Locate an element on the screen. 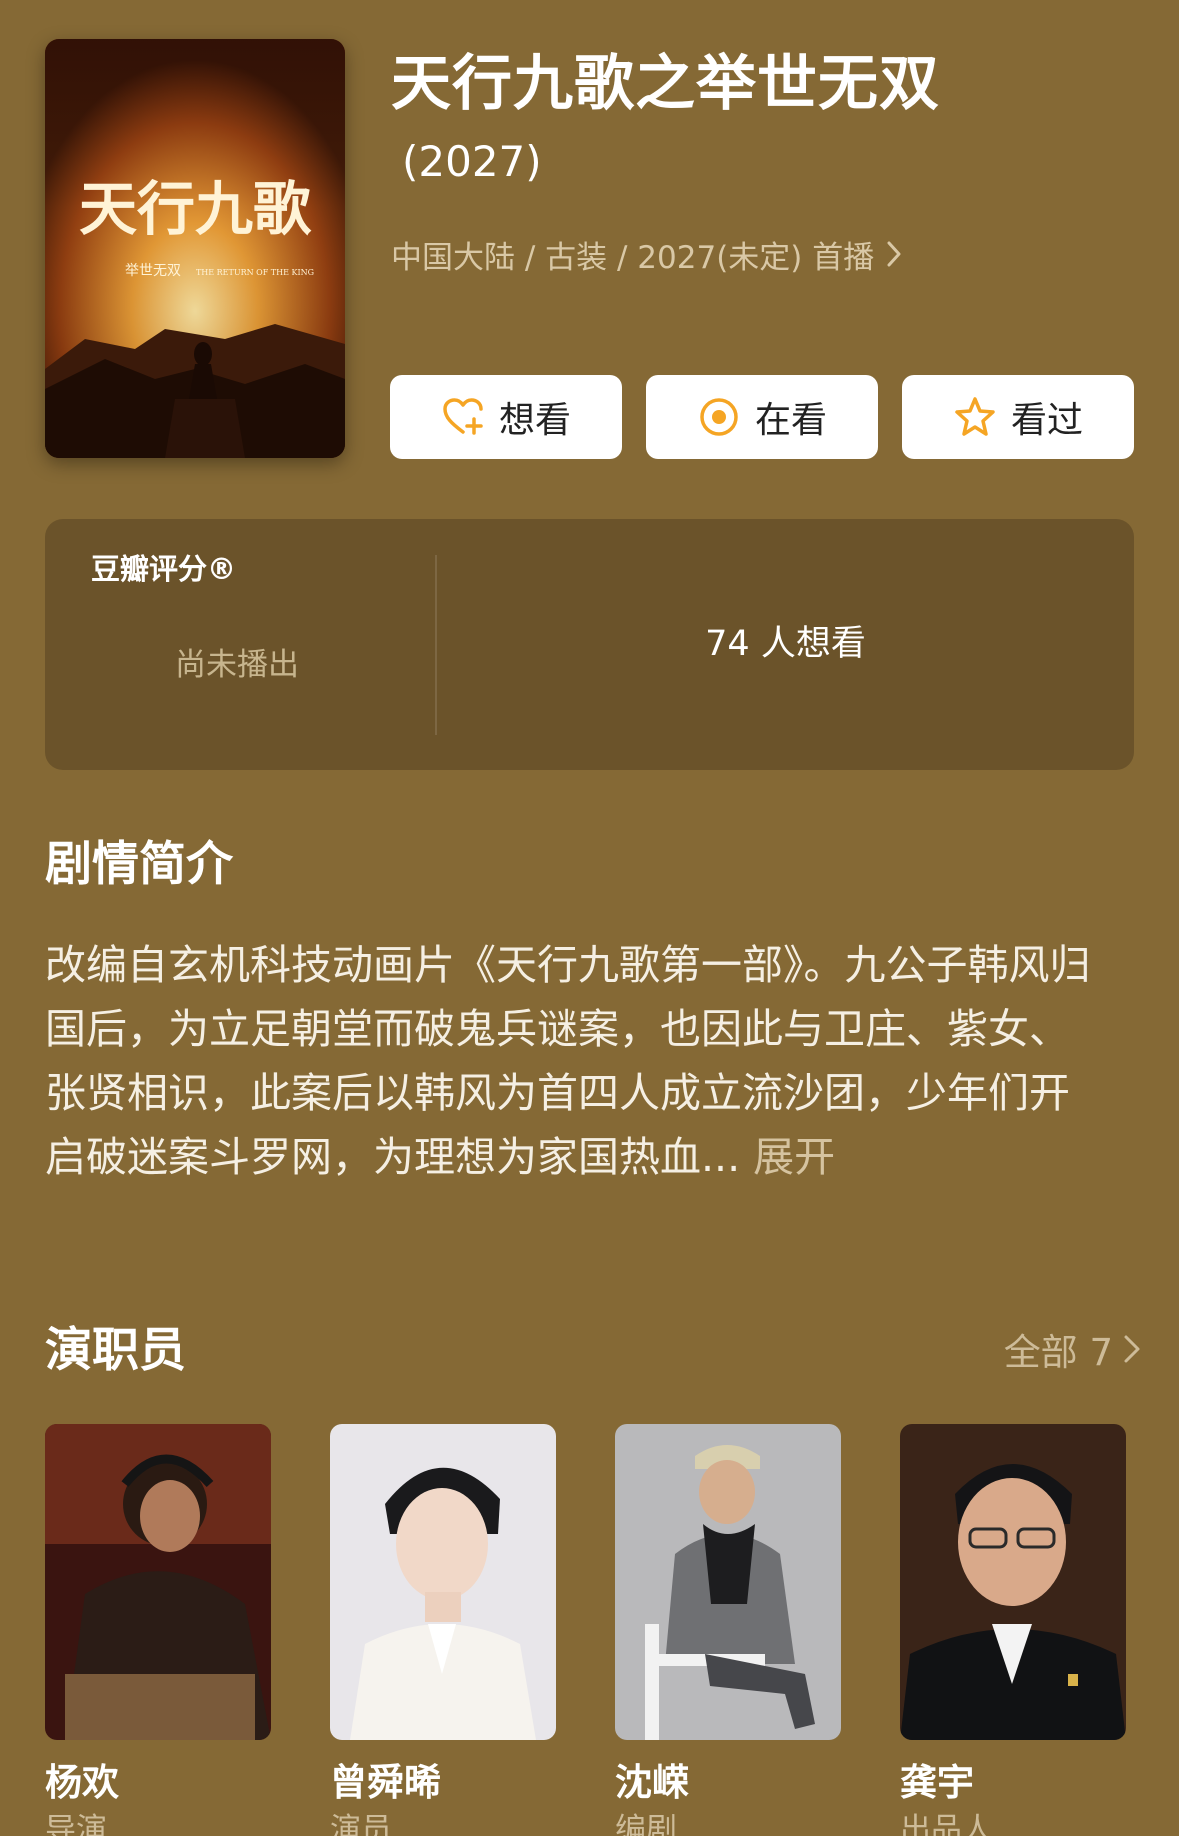 This screenshot has height=1836, width=1179. cast-role: 出品人 is located at coordinates (946, 1824).